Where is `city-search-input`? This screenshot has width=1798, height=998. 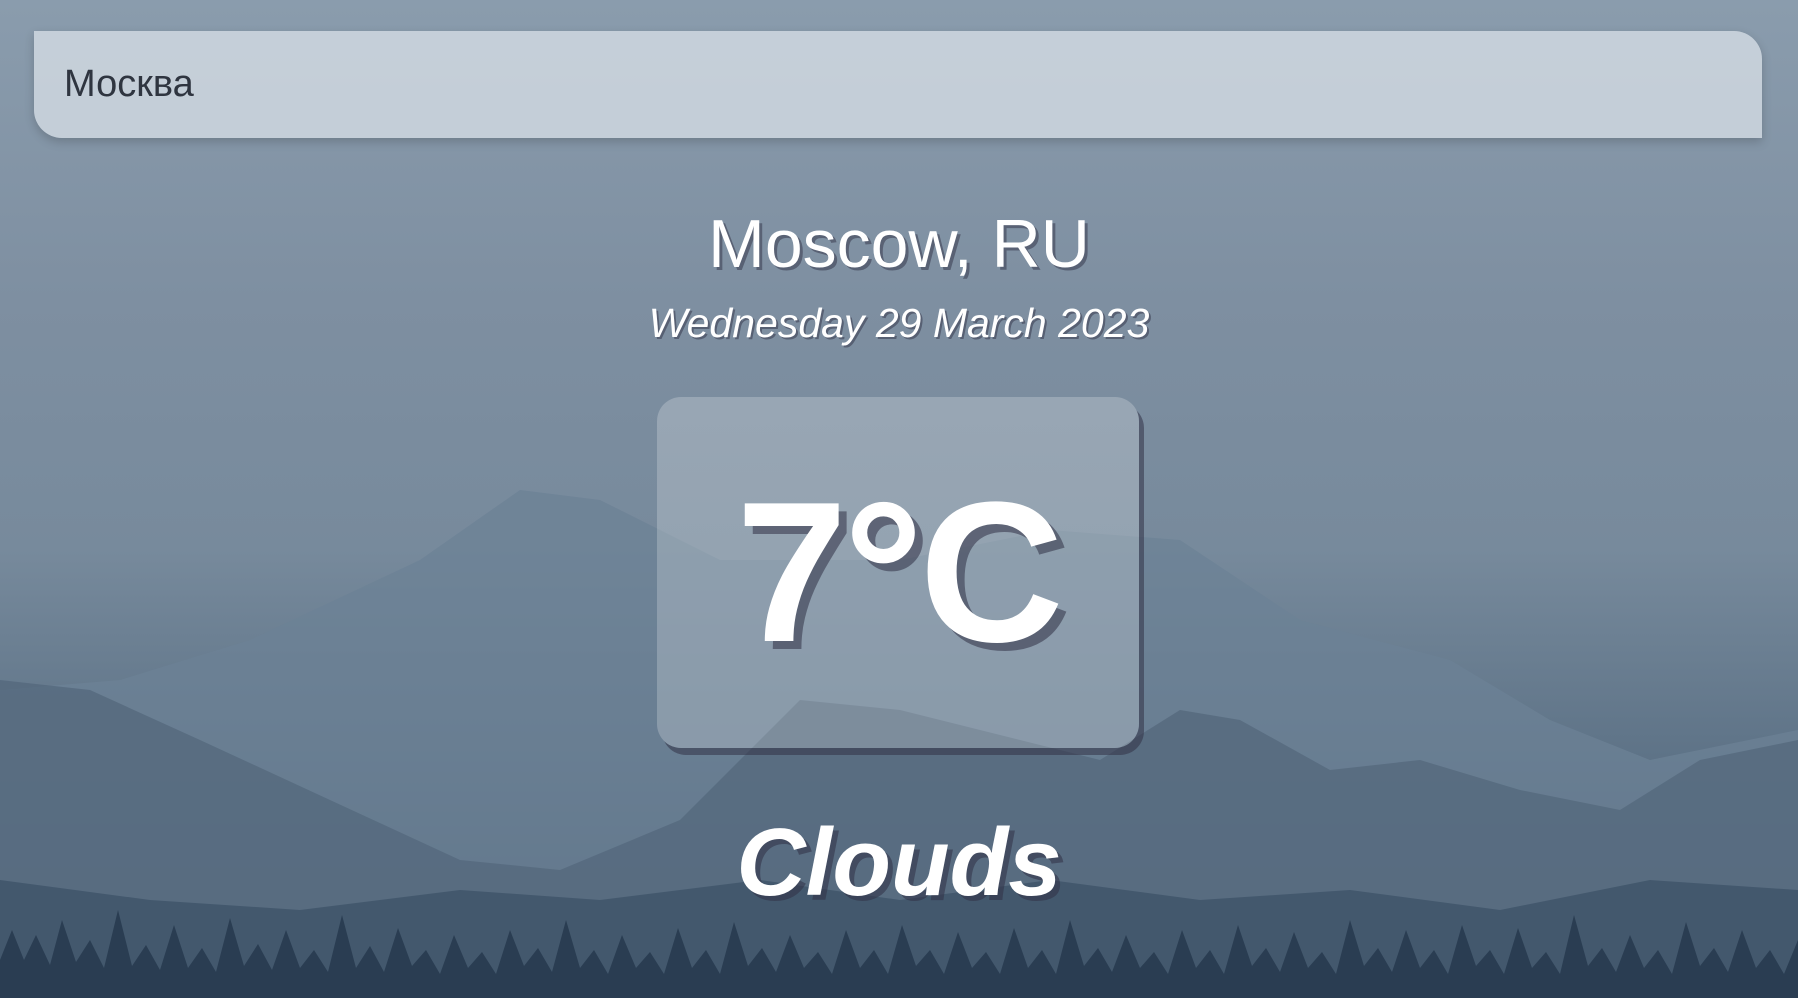
city-search-input is located at coordinates (898, 84).